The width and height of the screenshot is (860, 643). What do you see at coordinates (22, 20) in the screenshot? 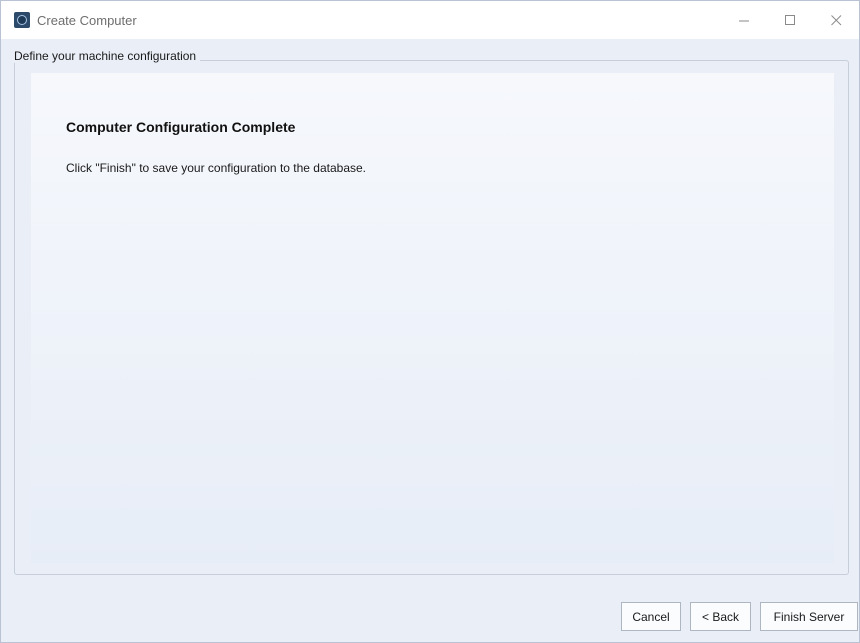
I see `app-icon` at bounding box center [22, 20].